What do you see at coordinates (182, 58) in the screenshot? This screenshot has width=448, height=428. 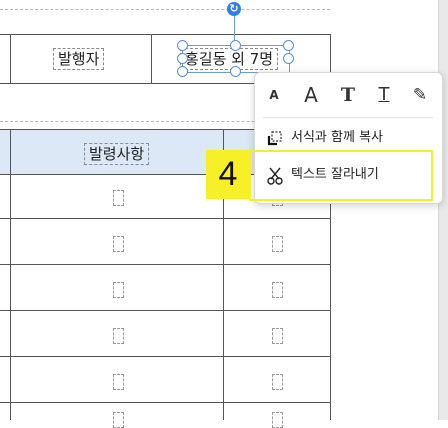 I see `resize-handle-left` at bounding box center [182, 58].